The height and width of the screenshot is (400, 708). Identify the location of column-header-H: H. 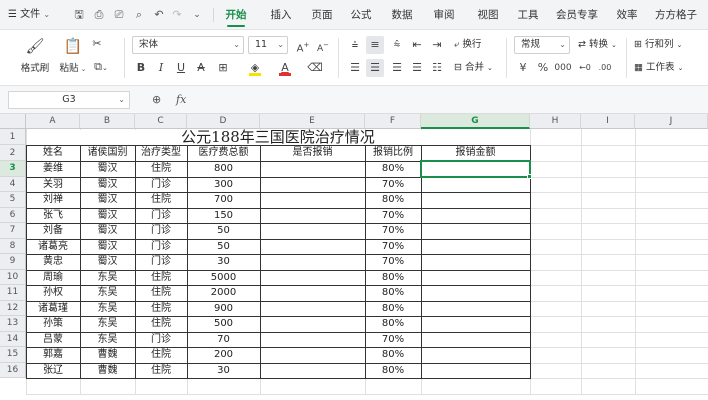
(555, 121).